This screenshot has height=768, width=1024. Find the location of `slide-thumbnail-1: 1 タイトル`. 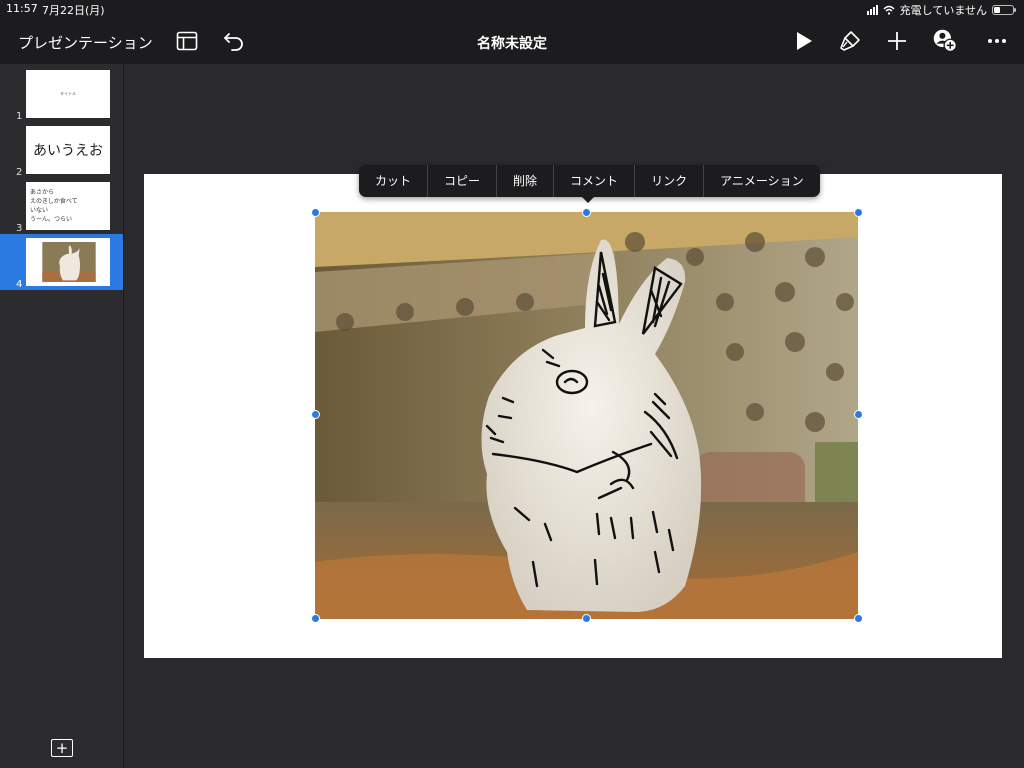

slide-thumbnail-1: 1 タイトル is located at coordinates (61, 94).